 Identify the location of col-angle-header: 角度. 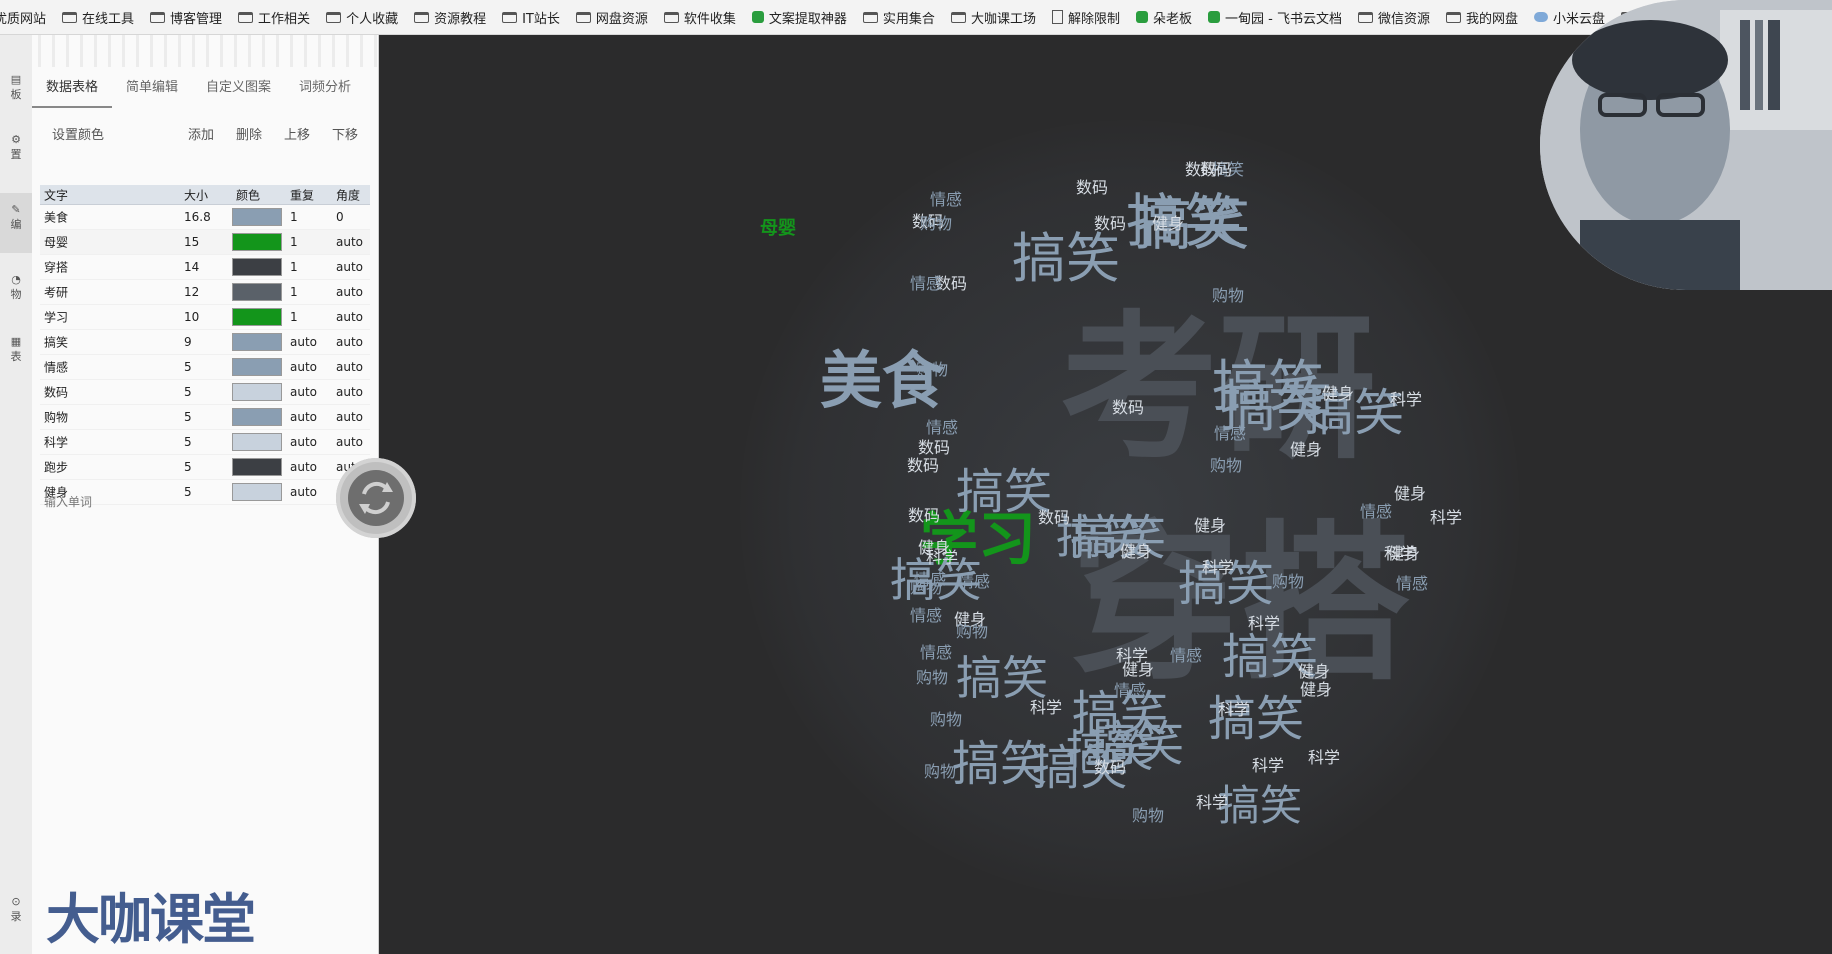
(348, 194).